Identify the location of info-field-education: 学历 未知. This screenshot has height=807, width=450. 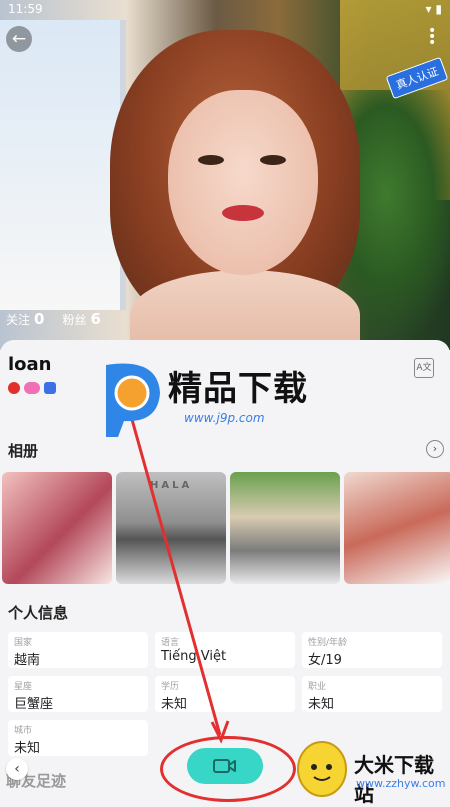
(225, 694).